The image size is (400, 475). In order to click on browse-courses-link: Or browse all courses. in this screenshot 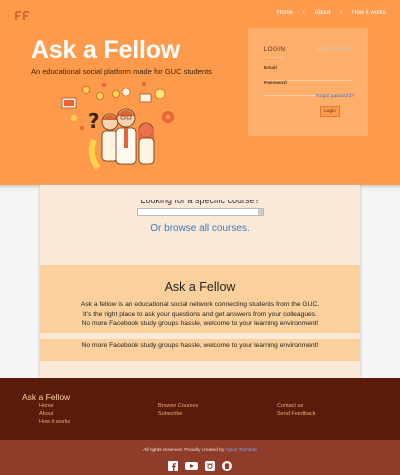, I will do `click(200, 228)`.